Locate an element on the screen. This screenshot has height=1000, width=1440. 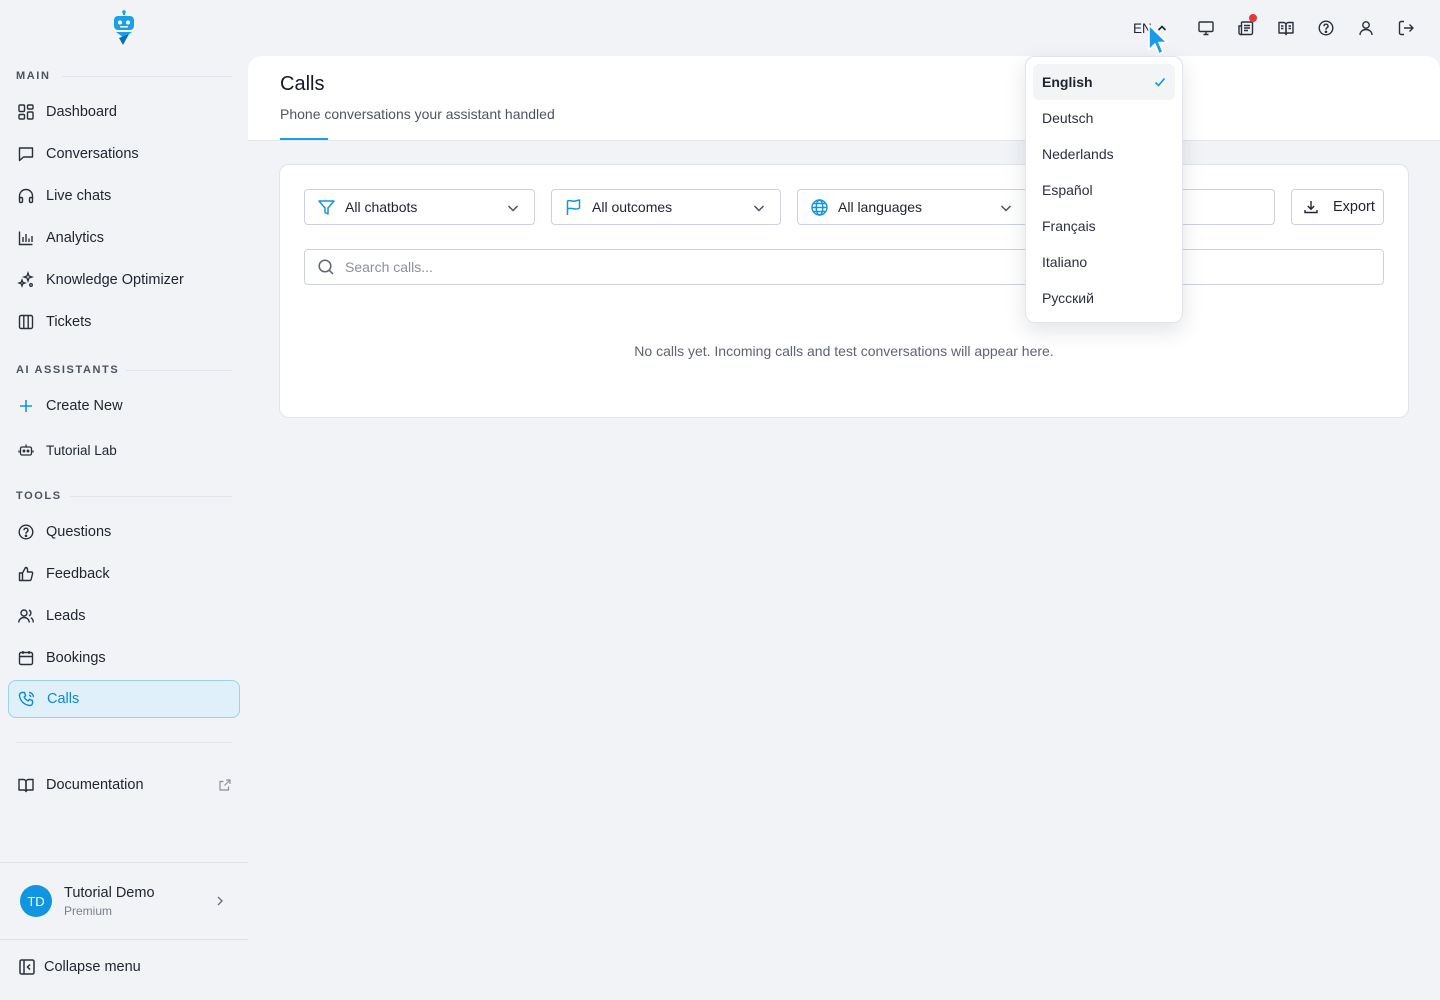
collapse-menu-label: Collapse menu is located at coordinates (92, 967).